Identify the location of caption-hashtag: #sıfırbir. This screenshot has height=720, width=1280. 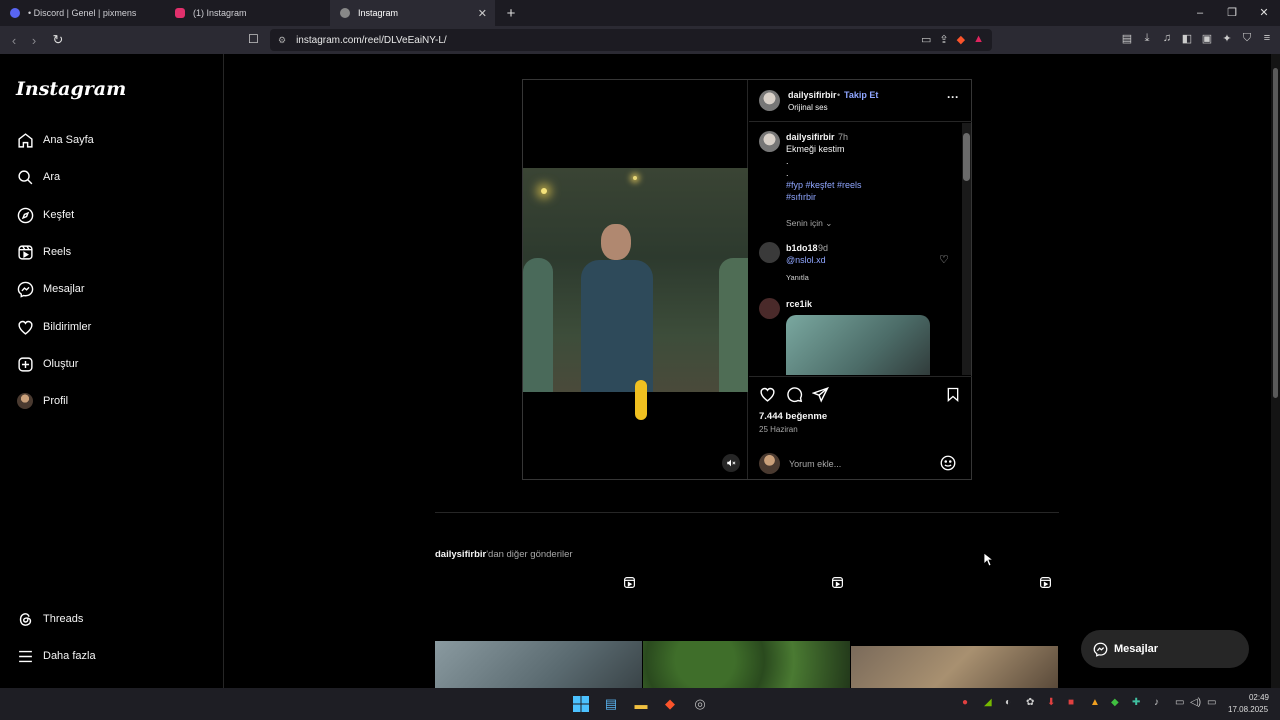
(801, 197).